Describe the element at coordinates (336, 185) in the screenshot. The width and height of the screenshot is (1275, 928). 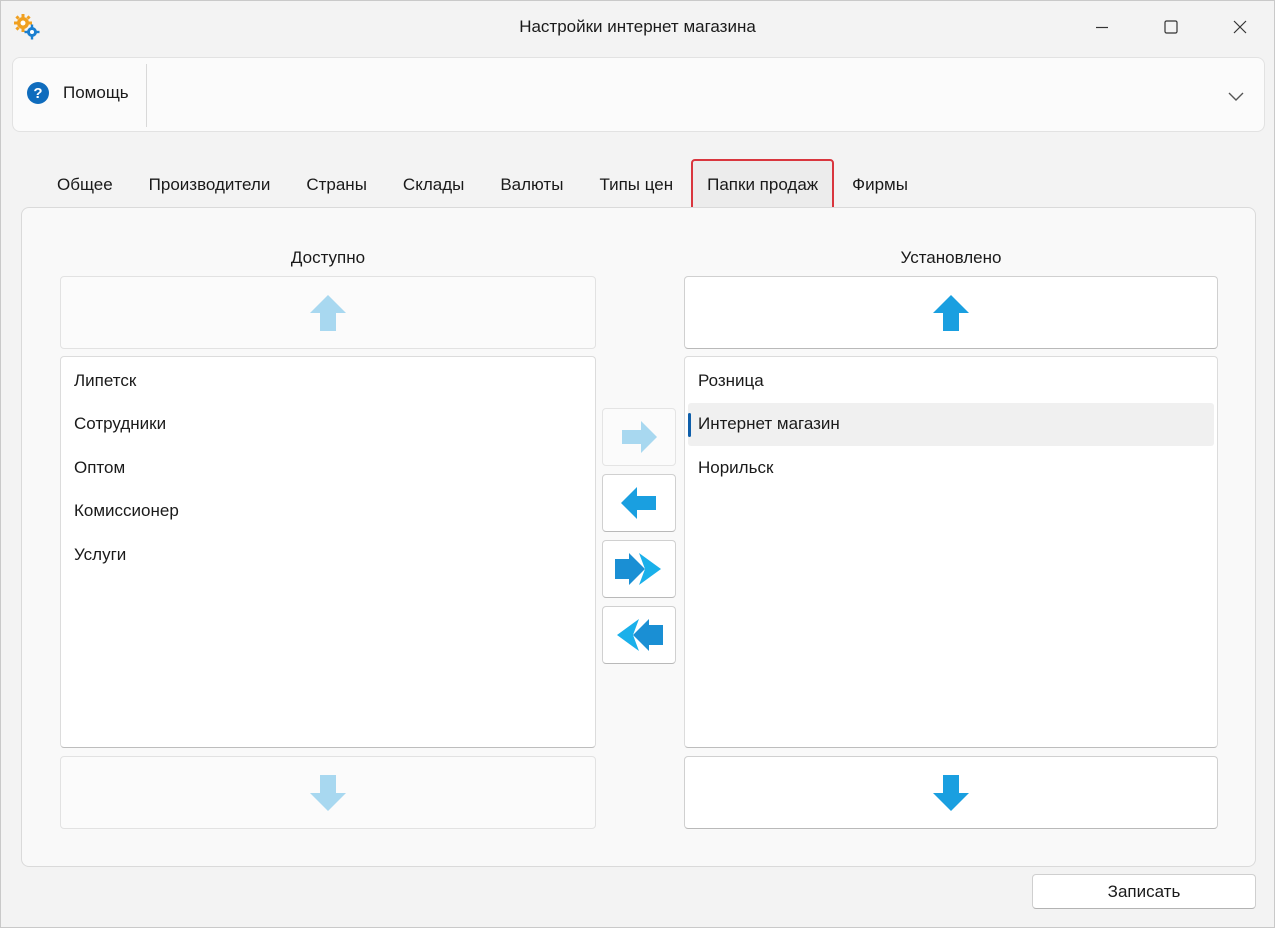
I see `tab-countries: Страны` at that location.